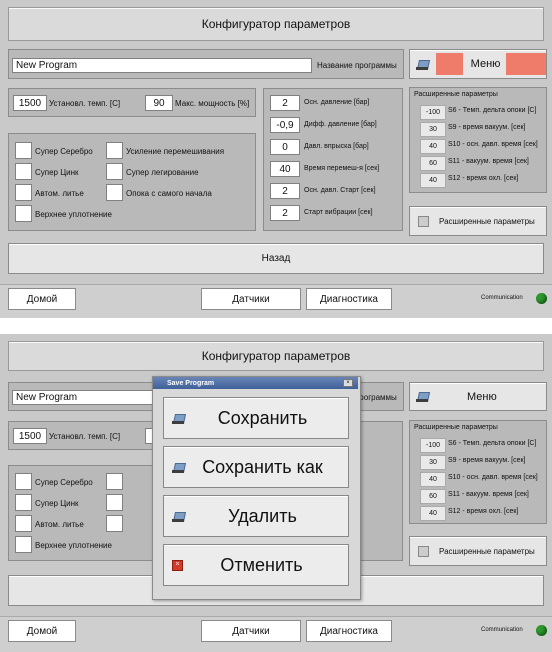 Image resolution: width=552 pixels, height=652 pixels. What do you see at coordinates (285, 125) in the screenshot?
I see `param-field: -0,9` at bounding box center [285, 125].